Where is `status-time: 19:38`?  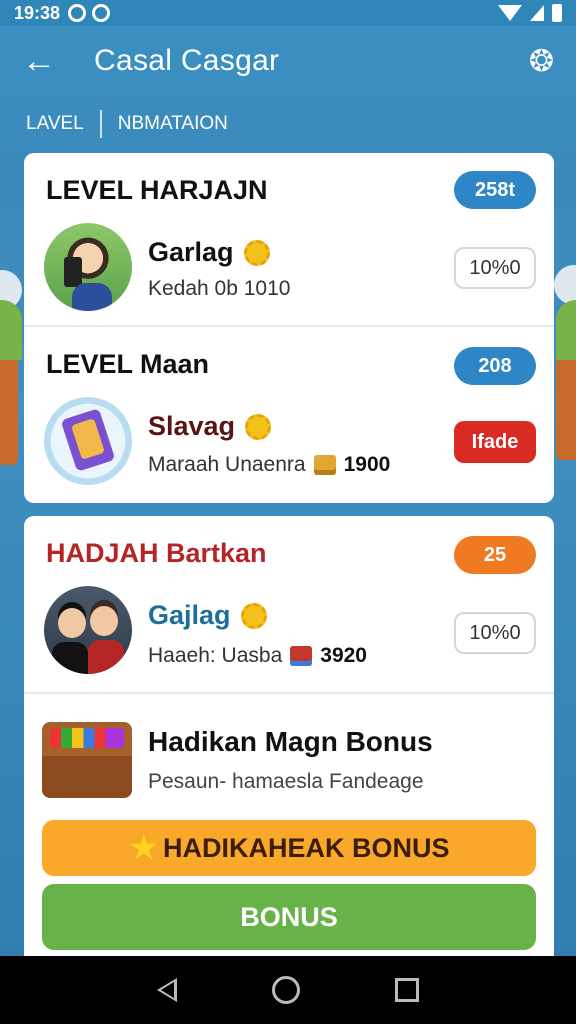 status-time: 19:38 is located at coordinates (37, 12).